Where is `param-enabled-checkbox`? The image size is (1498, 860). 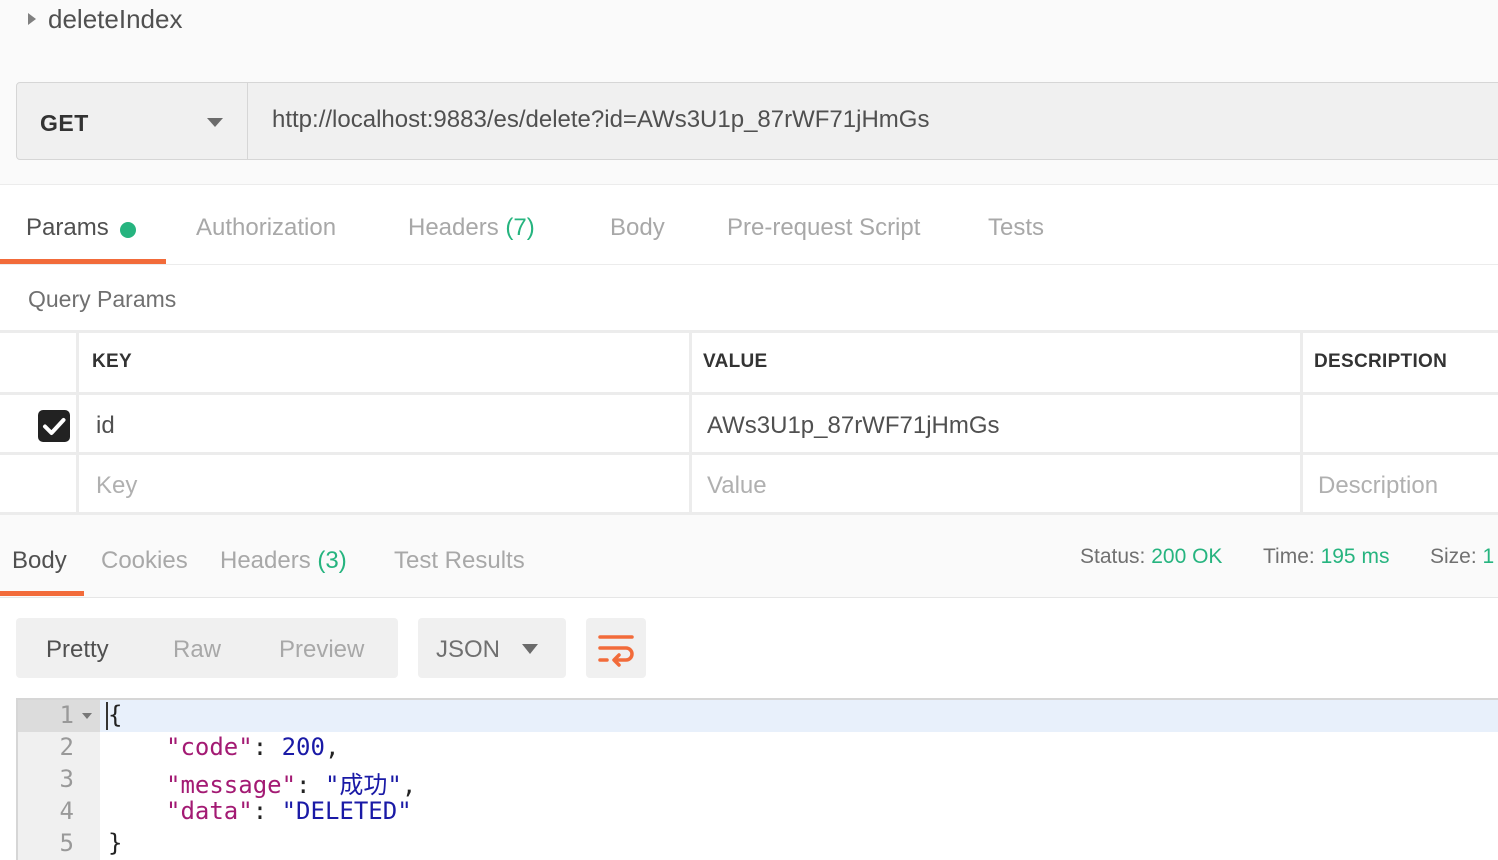 param-enabled-checkbox is located at coordinates (54, 426).